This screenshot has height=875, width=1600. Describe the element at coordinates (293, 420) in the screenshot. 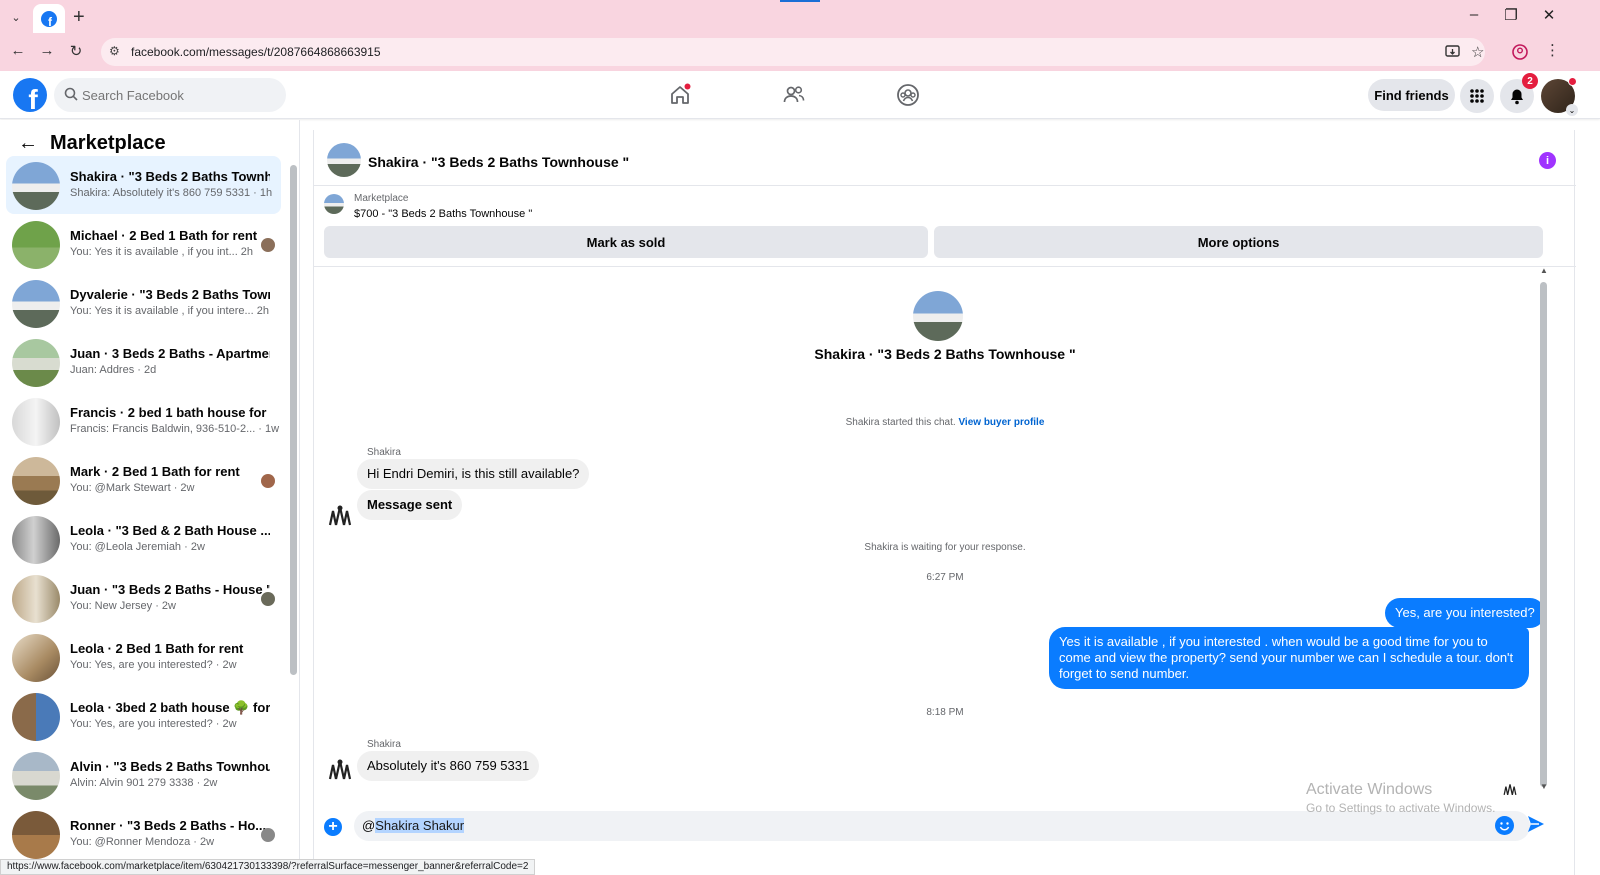

I see `sidebar-scrollbar` at that location.